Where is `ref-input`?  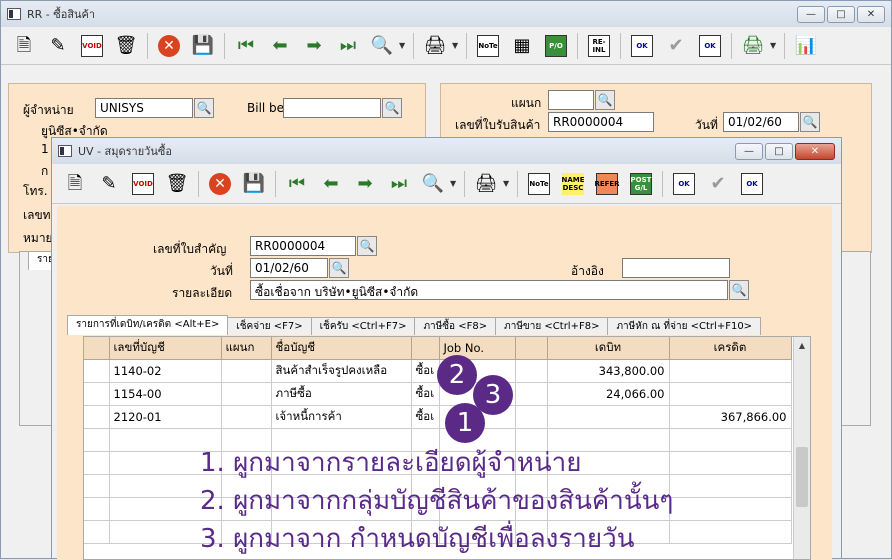
ref-input is located at coordinates (676, 268).